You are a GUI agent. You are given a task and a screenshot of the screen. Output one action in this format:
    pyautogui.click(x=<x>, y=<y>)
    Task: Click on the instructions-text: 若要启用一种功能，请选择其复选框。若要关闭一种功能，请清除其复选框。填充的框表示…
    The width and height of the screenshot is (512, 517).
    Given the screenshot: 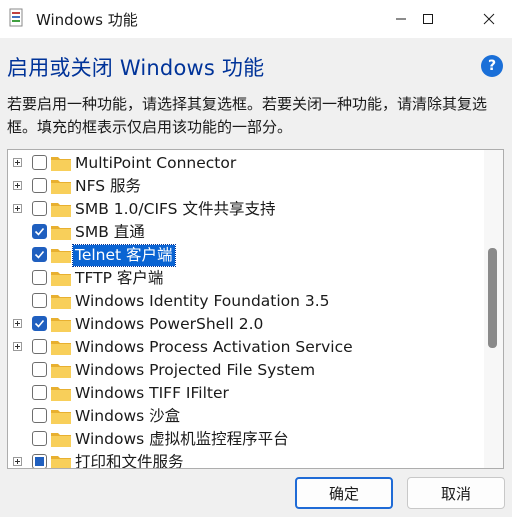 What is the action you would take?
    pyautogui.click(x=247, y=115)
    